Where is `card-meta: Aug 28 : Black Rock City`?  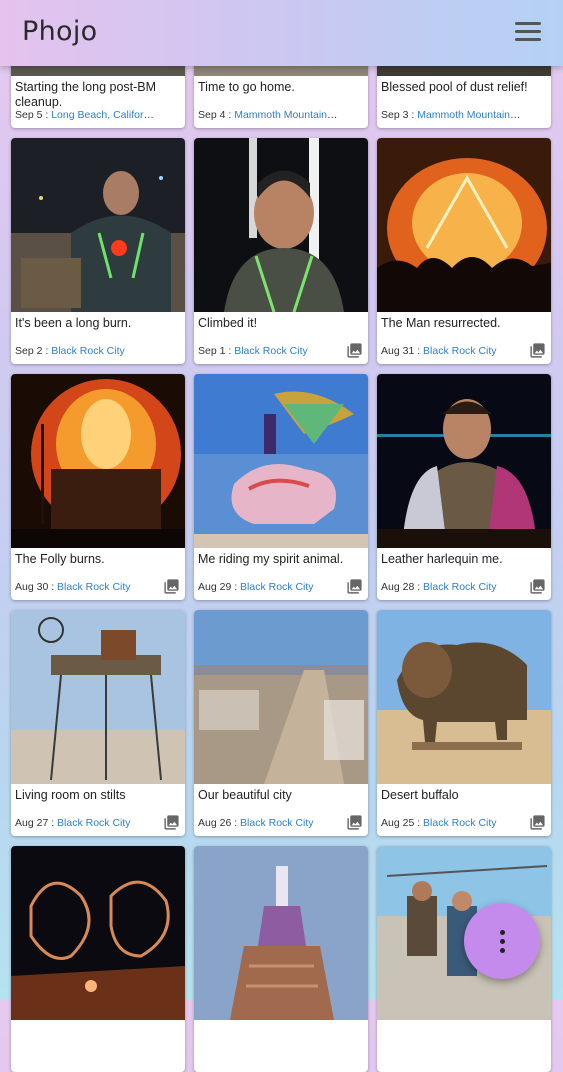
card-meta: Aug 28 : Black Rock City is located at coordinates (439, 587).